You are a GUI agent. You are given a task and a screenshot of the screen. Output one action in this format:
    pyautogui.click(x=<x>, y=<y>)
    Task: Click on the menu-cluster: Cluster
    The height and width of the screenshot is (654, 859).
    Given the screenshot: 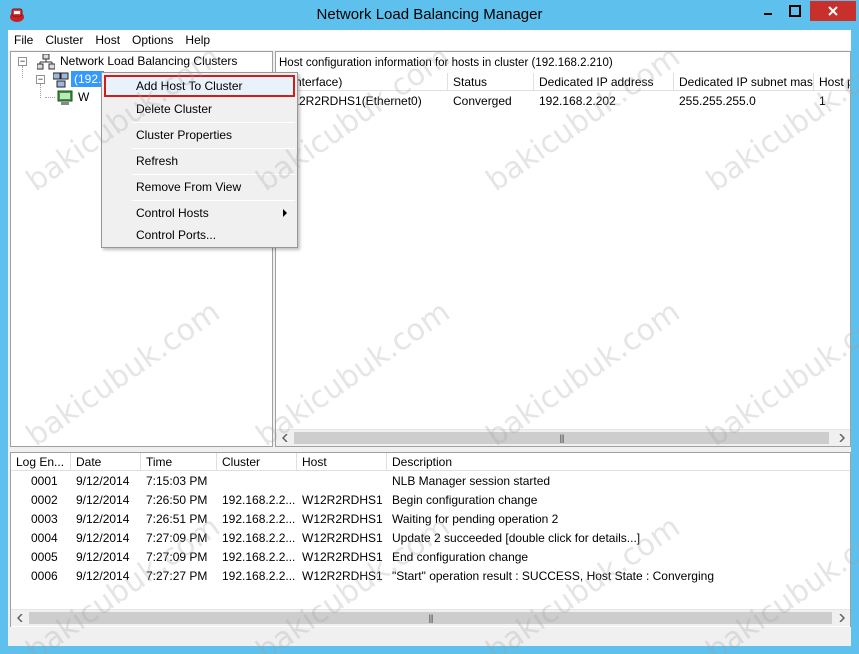 What is the action you would take?
    pyautogui.click(x=64, y=40)
    